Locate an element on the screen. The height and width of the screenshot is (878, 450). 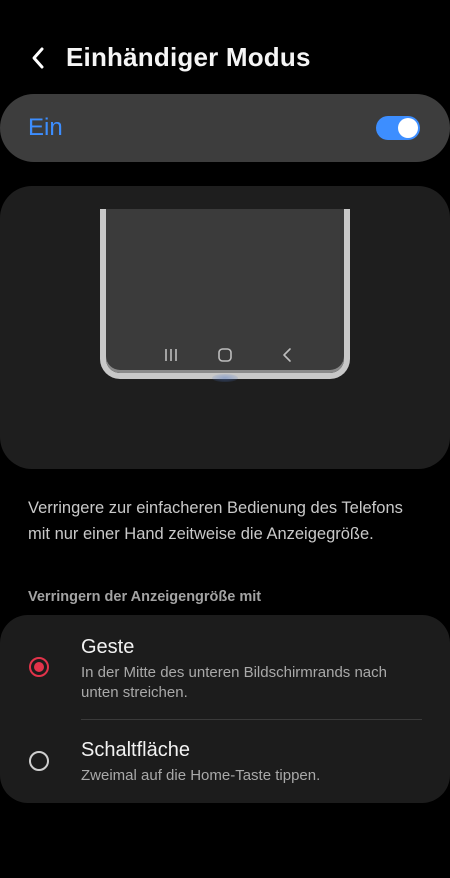
back-button is located at coordinates (38, 58).